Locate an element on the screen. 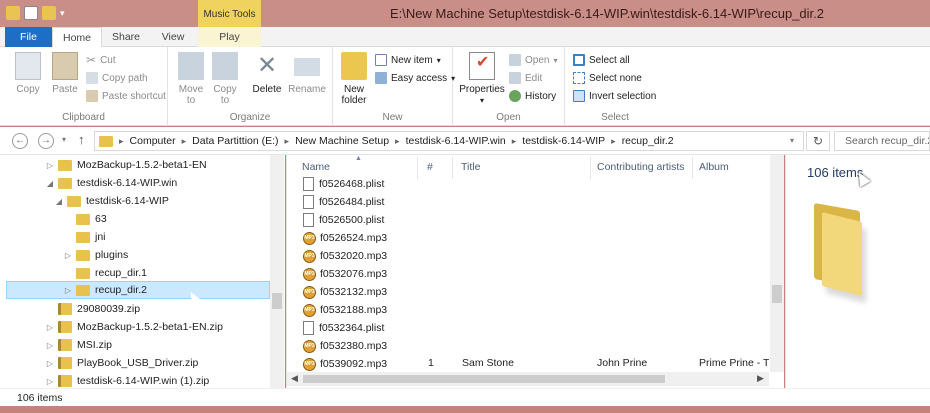 The width and height of the screenshot is (930, 413). file-row: f0526468.plist is located at coordinates (343, 184).